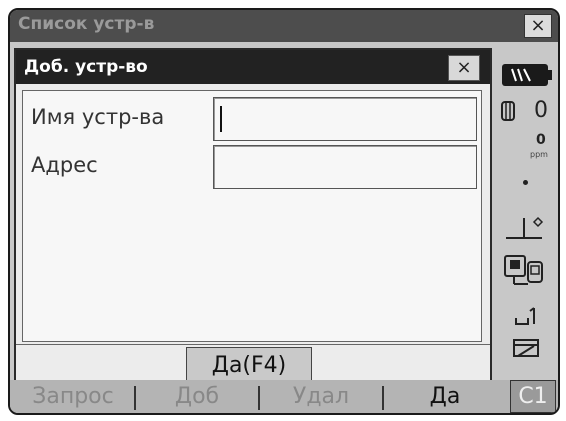  Describe the element at coordinates (526, 273) in the screenshot. I see `device-communication-icon` at that location.